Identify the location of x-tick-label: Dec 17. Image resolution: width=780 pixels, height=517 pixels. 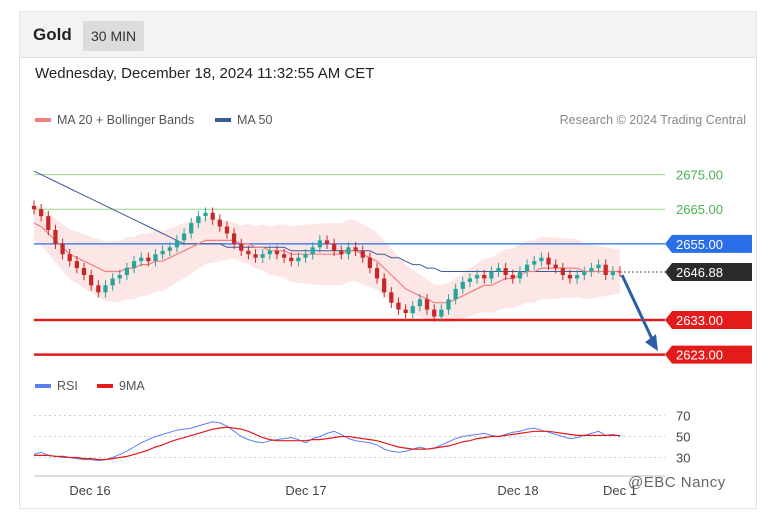
(305, 490).